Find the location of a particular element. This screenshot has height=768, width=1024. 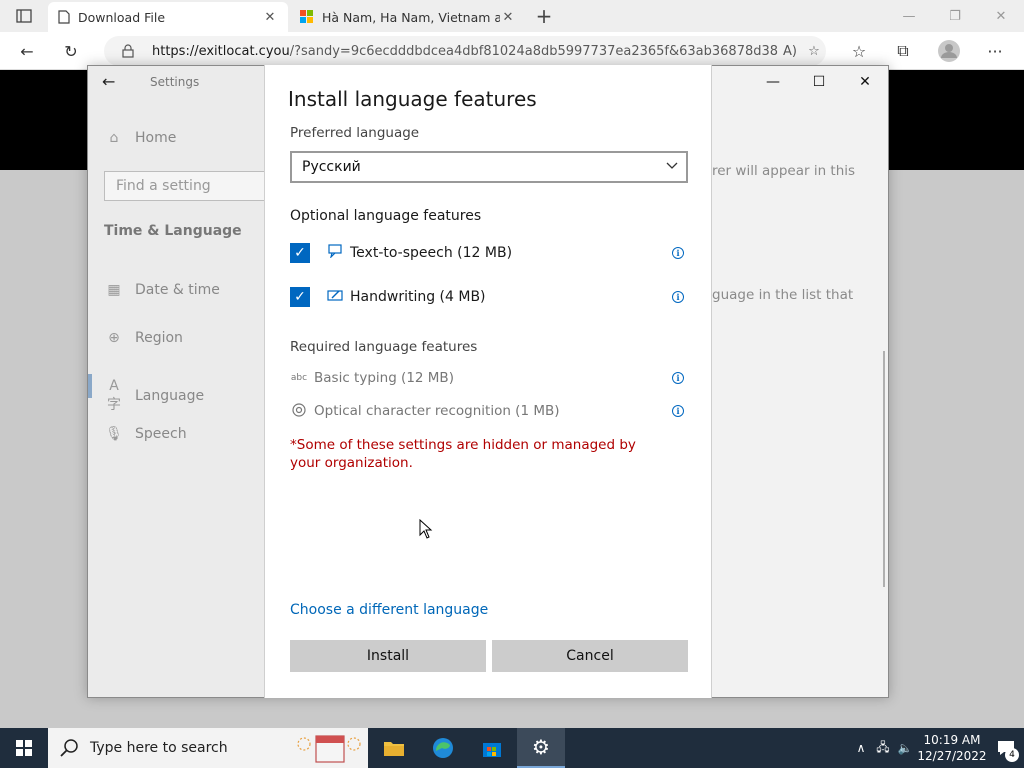

url-host: https://exitlocat.cyou is located at coordinates (221, 51).